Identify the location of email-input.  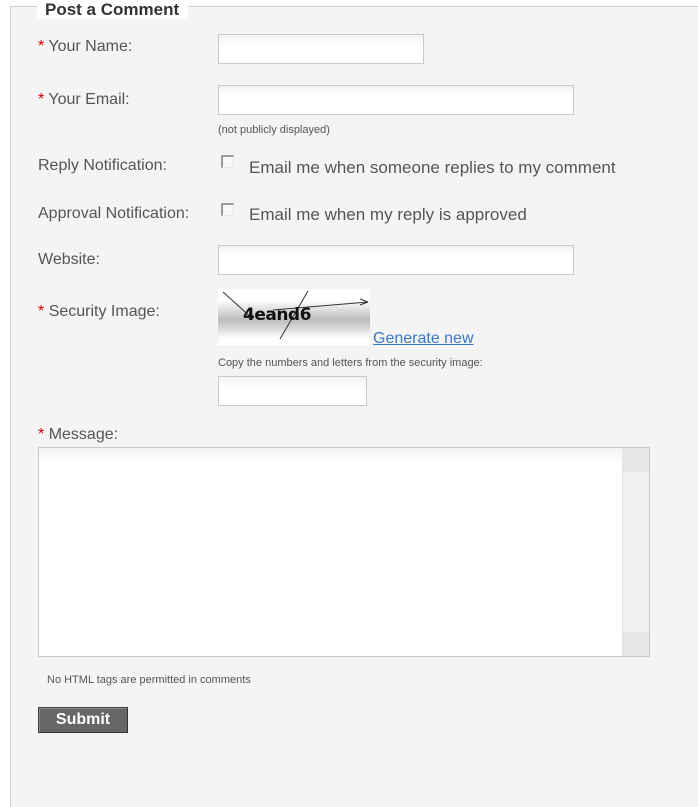
(396, 100).